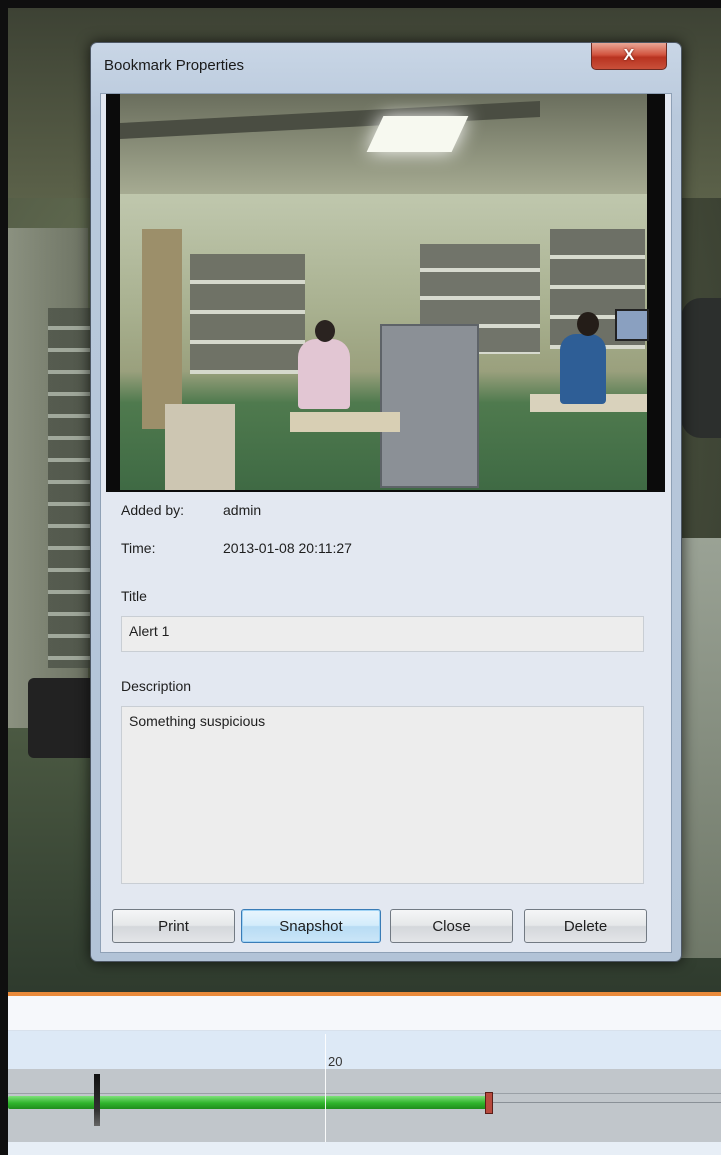 This screenshot has width=721, height=1155. Describe the element at coordinates (335, 1061) in the screenshot. I see `timeline-tick-label: 20` at that location.